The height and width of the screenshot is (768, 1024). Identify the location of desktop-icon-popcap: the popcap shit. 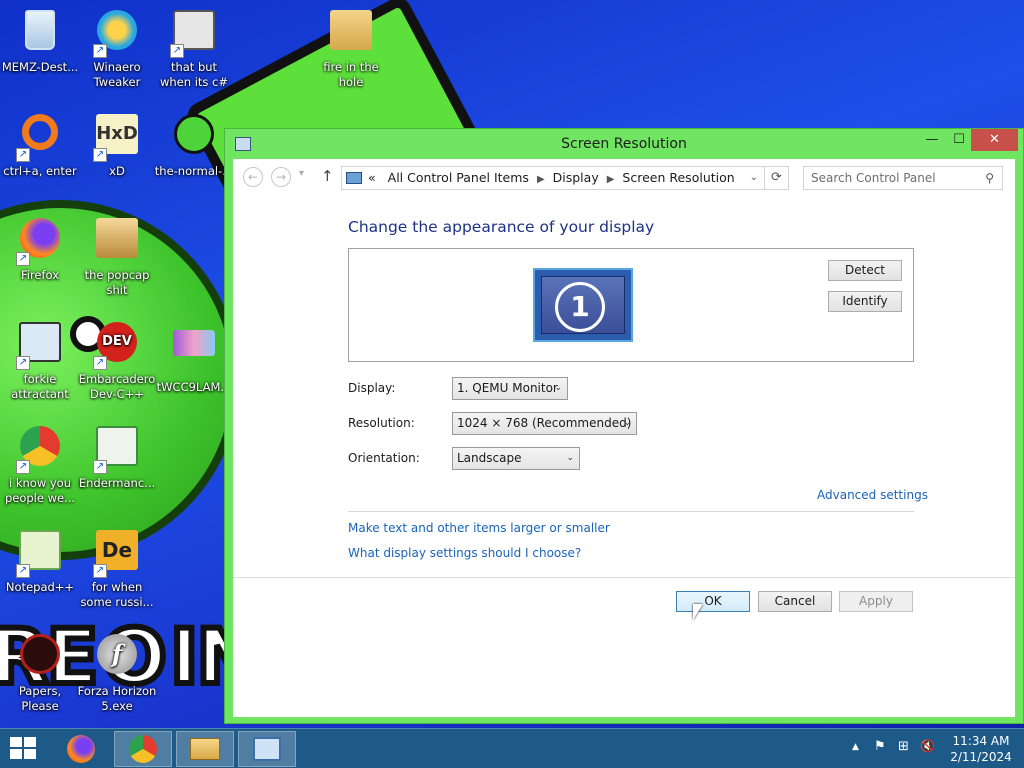
(117, 256).